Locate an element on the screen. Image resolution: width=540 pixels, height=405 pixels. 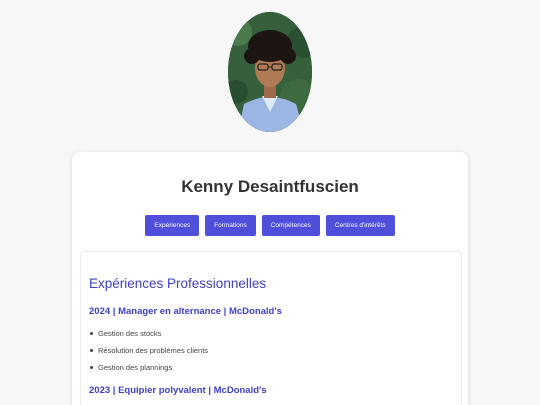
nav-formations-button: Formations is located at coordinates (230, 225).